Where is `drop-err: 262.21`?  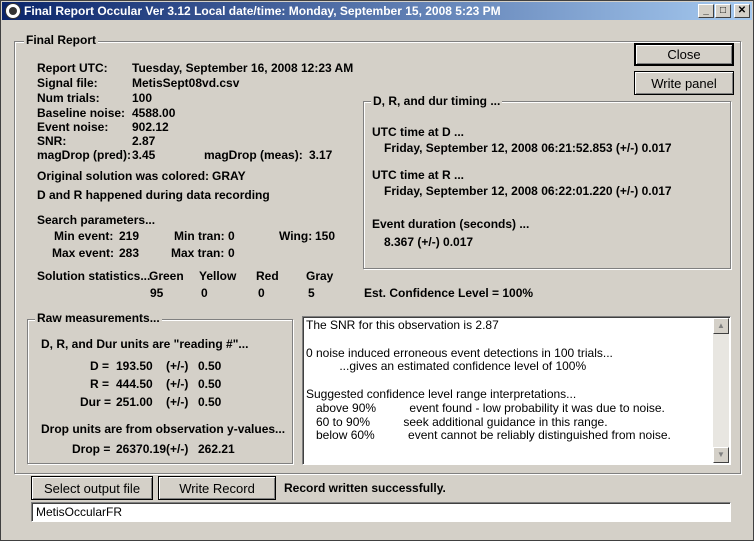
drop-err: 262.21 is located at coordinates (216, 449).